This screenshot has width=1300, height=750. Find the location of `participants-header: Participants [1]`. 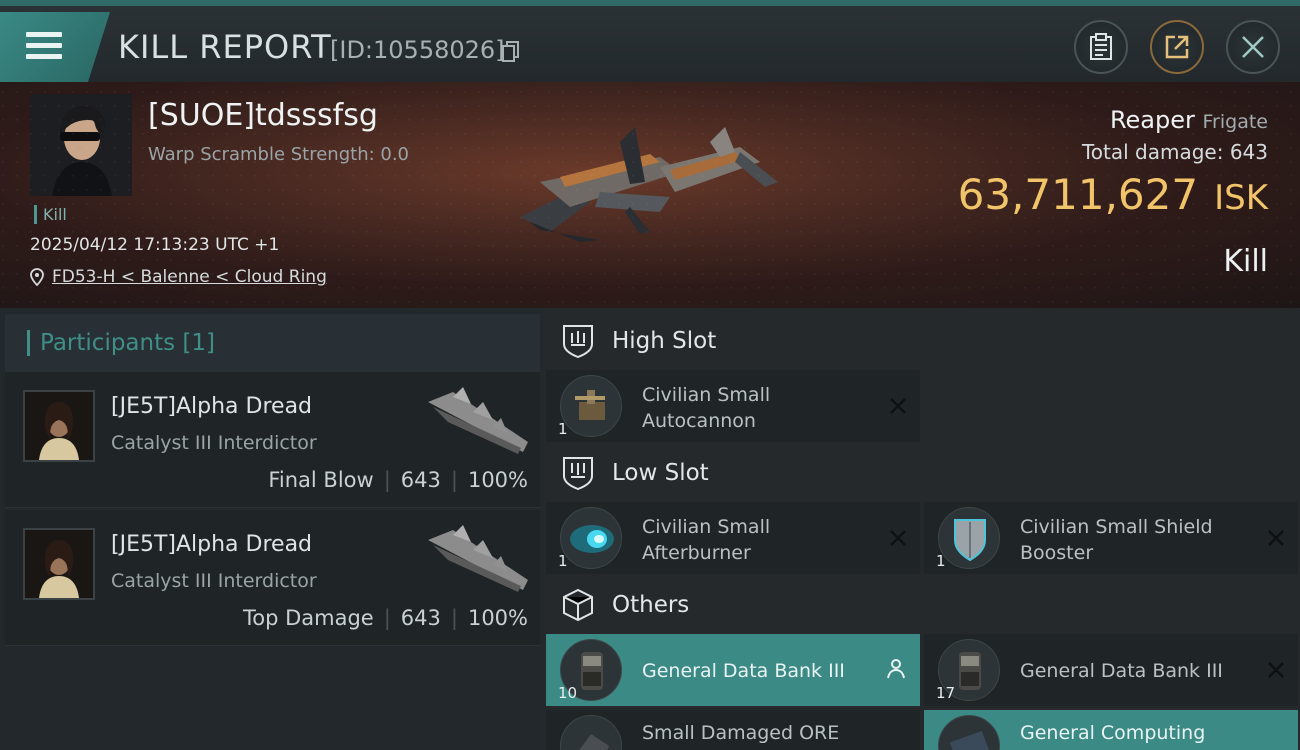

participants-header: Participants [1] is located at coordinates (272, 343).